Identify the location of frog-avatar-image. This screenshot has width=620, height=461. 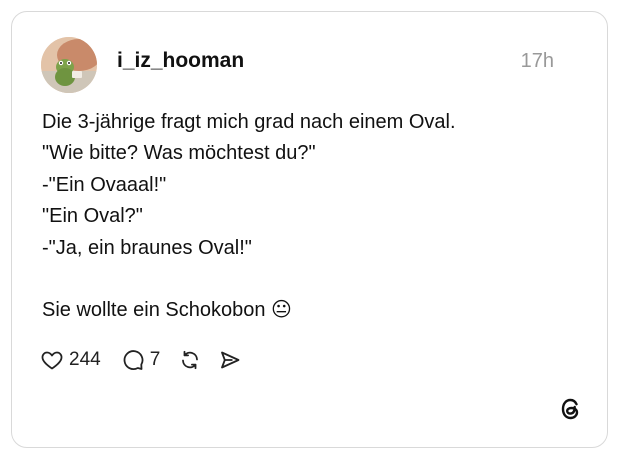
(69, 65).